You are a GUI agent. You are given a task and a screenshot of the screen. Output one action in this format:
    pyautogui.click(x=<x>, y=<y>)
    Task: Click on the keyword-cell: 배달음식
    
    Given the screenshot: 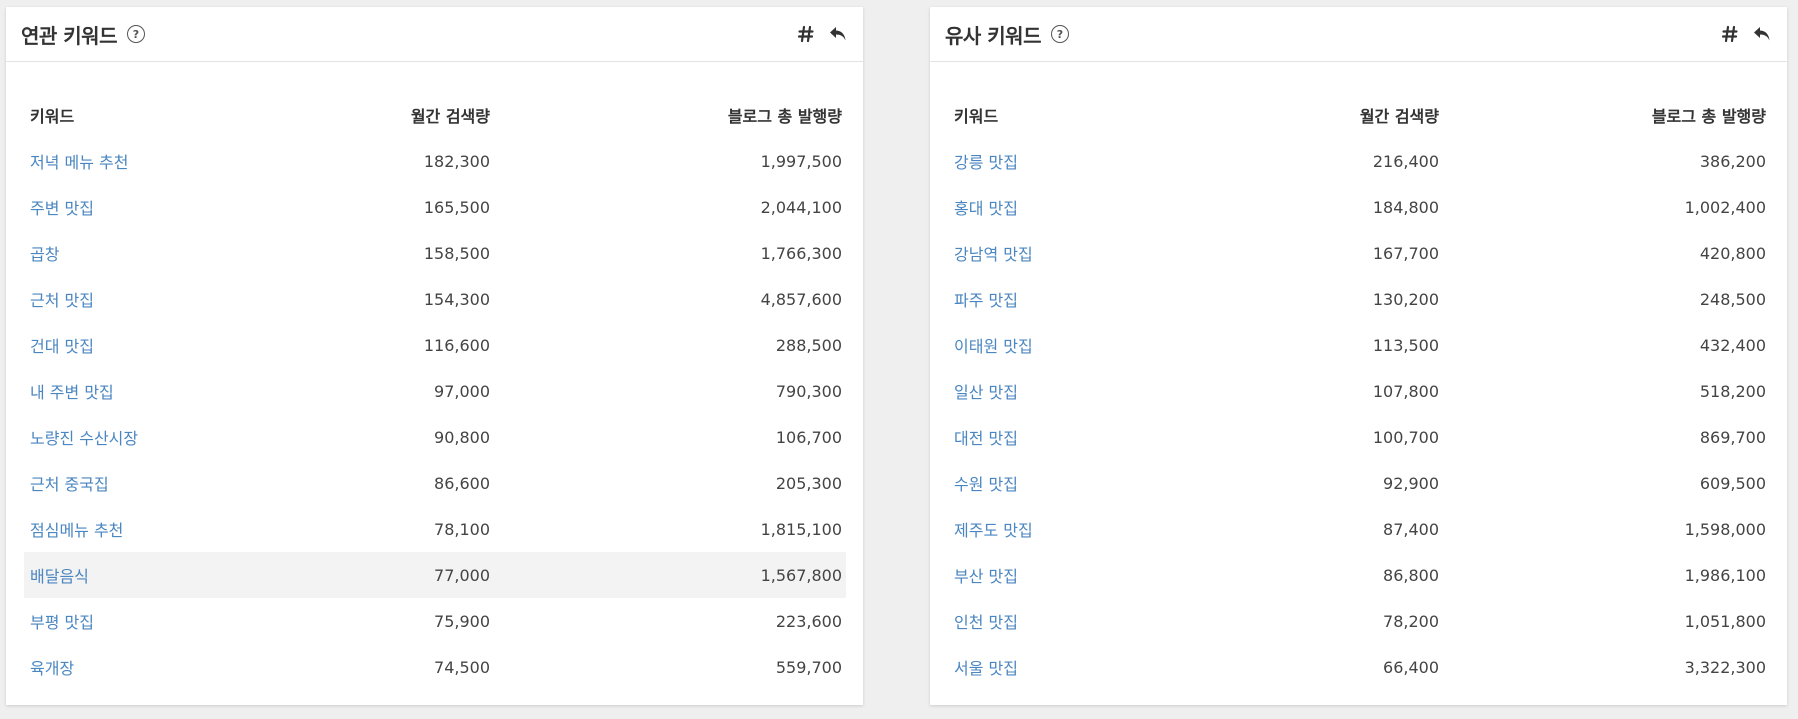 What is the action you would take?
    pyautogui.click(x=159, y=575)
    